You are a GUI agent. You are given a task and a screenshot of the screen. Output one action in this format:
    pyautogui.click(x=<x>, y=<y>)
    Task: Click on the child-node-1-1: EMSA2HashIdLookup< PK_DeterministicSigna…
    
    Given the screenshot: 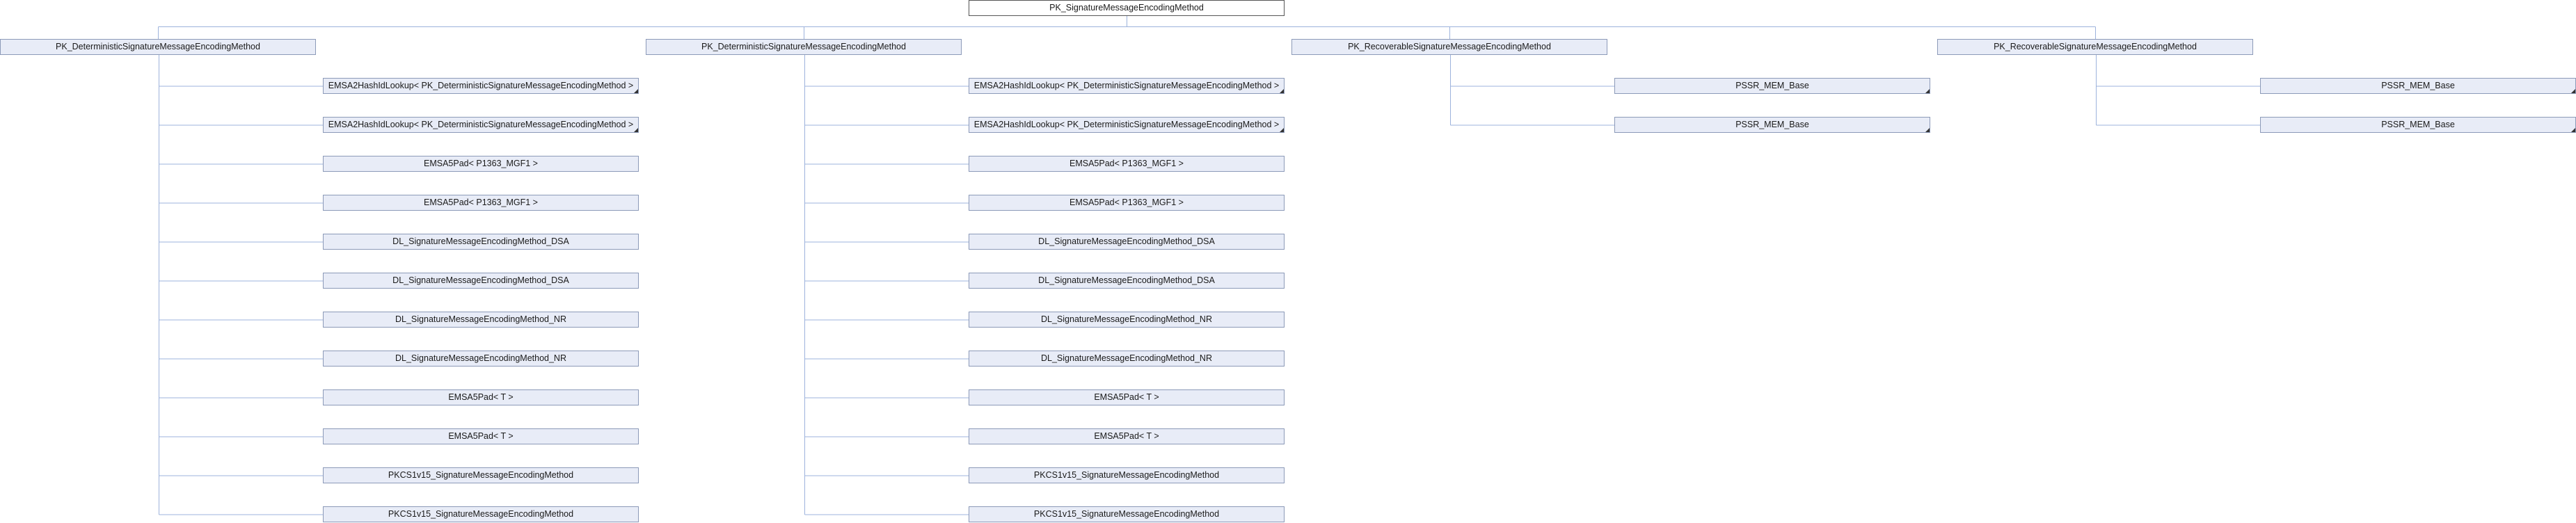 What is the action you would take?
    pyautogui.click(x=1127, y=125)
    